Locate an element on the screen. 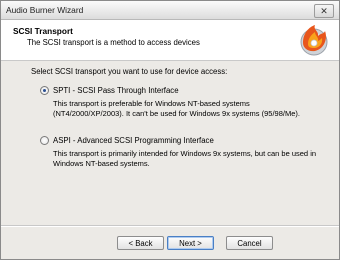 This screenshot has width=340, height=260. radio-button-spti is located at coordinates (44, 90).